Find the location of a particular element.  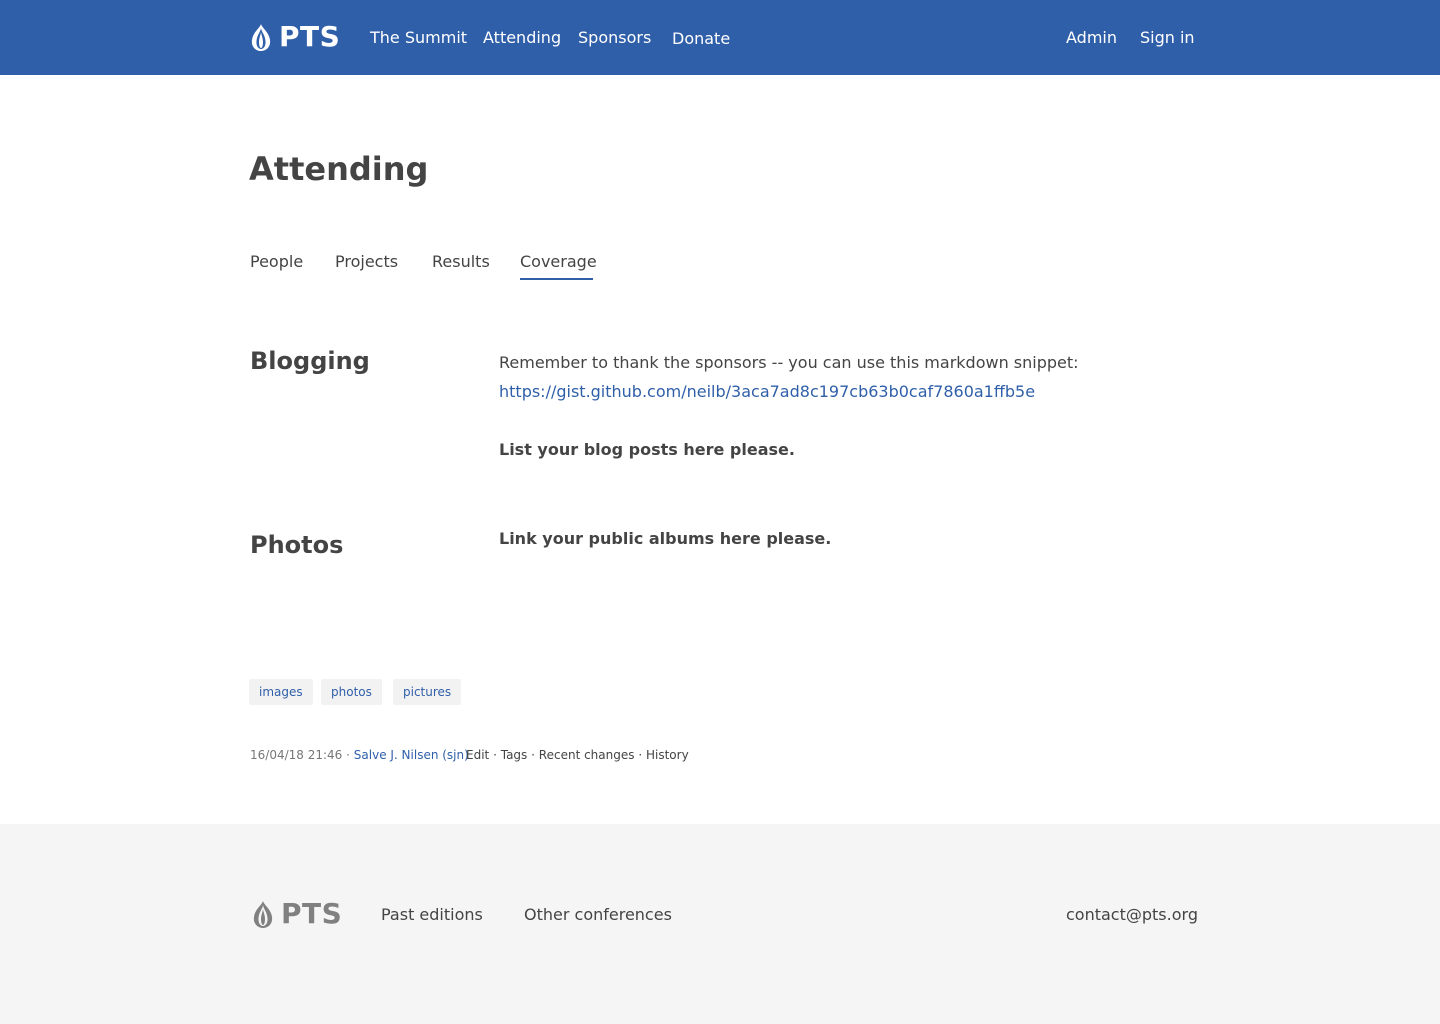

tab-projects: Projects is located at coordinates (366, 262).